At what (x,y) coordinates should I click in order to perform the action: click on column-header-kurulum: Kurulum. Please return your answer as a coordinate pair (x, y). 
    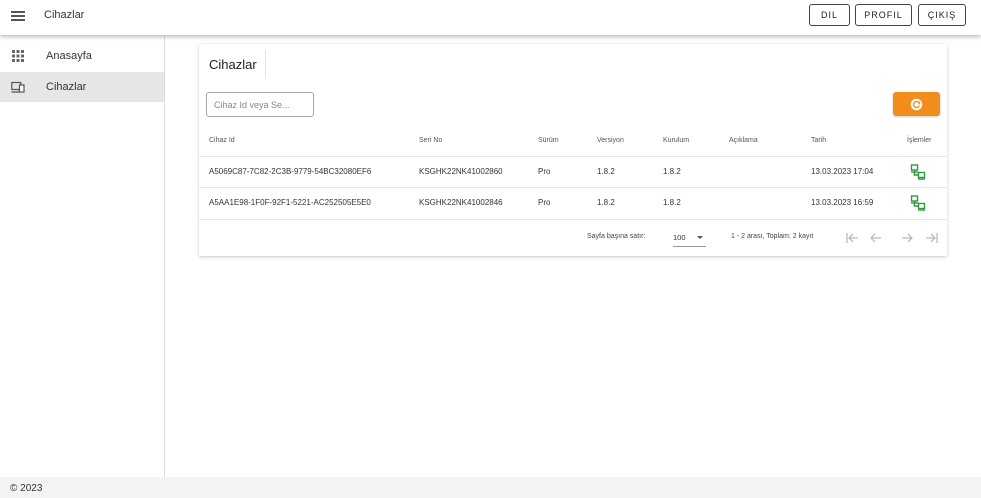
    Looking at the image, I should click on (676, 140).